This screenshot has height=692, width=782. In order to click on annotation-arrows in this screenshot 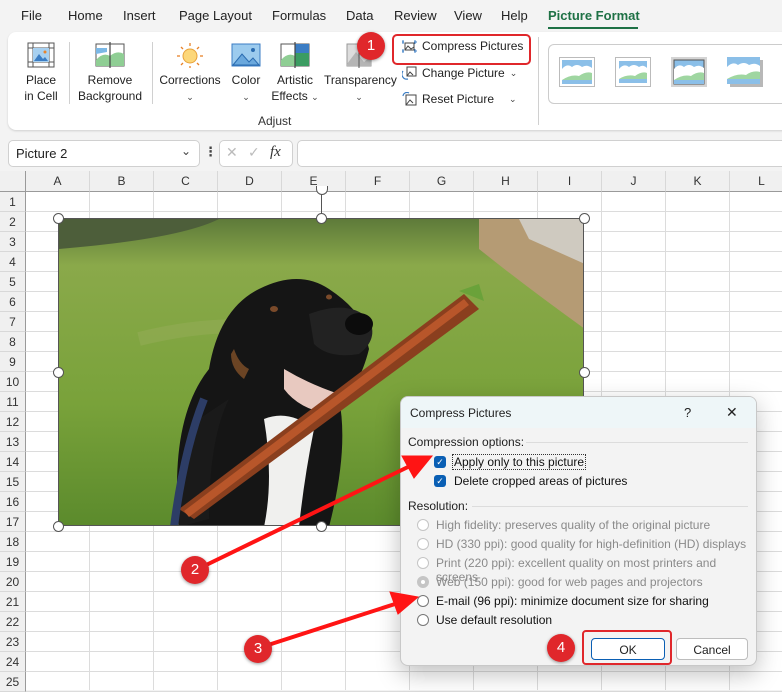, I will do `click(316, 551)`.